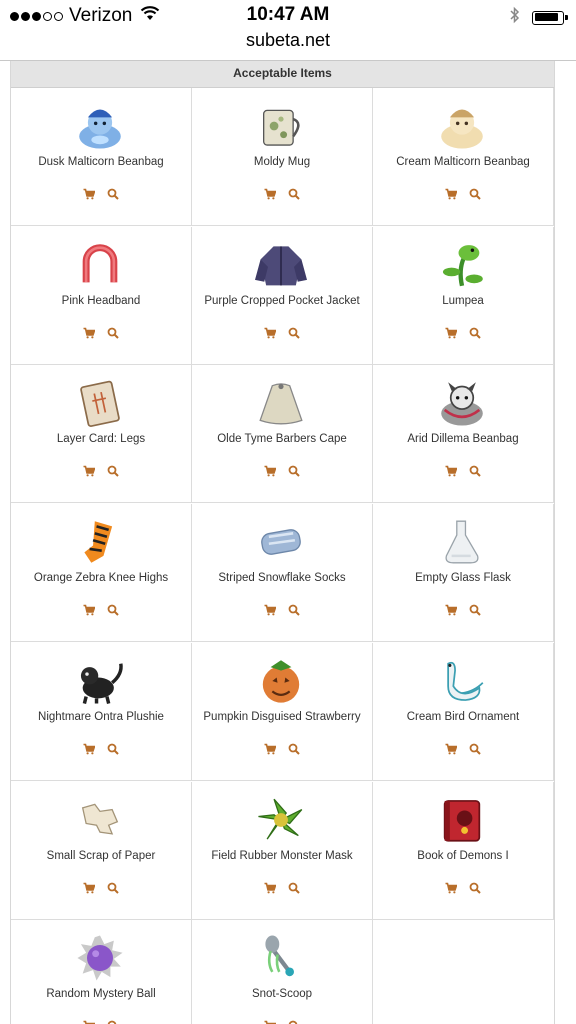  Describe the element at coordinates (463, 162) in the screenshot. I see `item-name: Cream Malticorn Beanbag` at that location.